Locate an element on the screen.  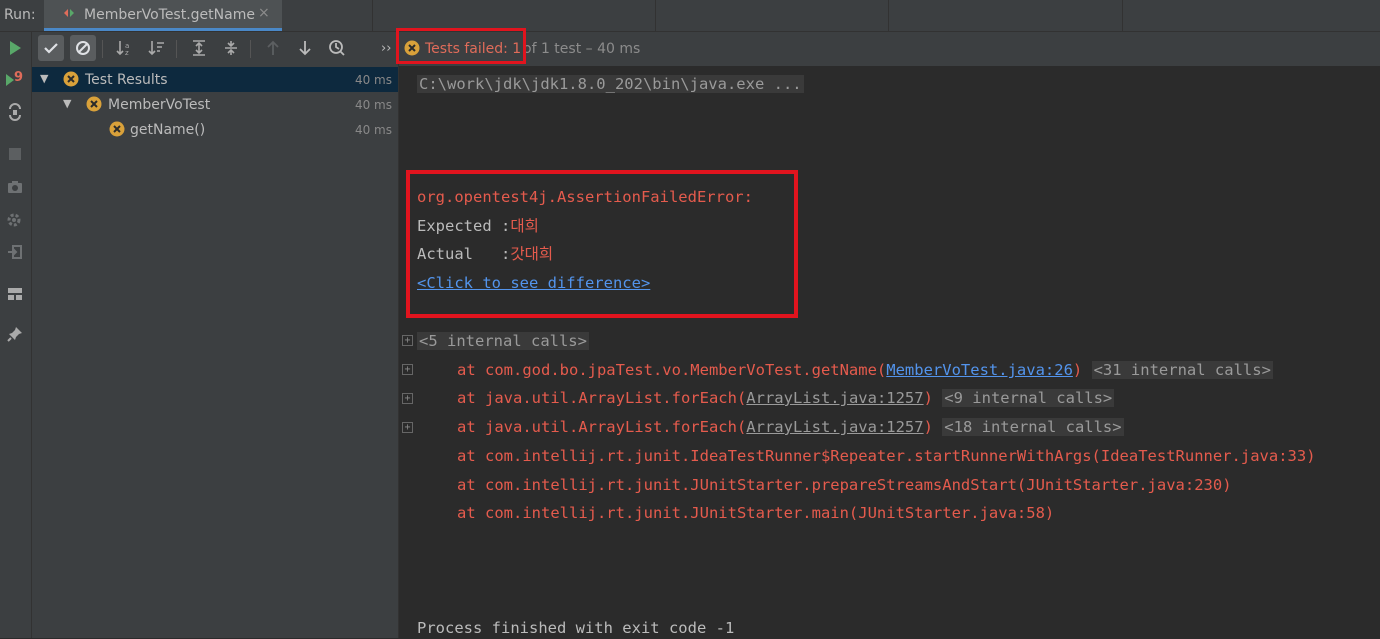
run-icon is located at coordinates (15, 48).